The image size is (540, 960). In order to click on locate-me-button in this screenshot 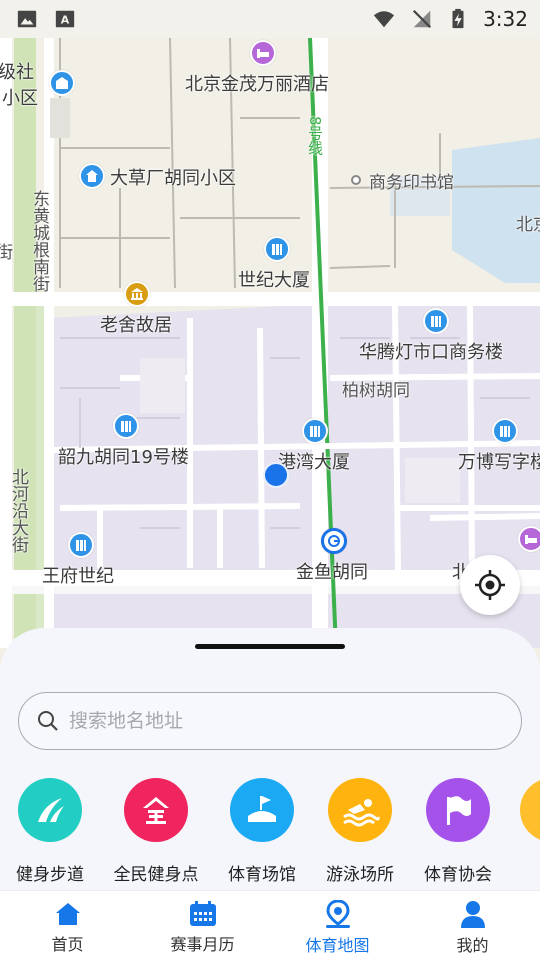, I will do `click(490, 585)`.